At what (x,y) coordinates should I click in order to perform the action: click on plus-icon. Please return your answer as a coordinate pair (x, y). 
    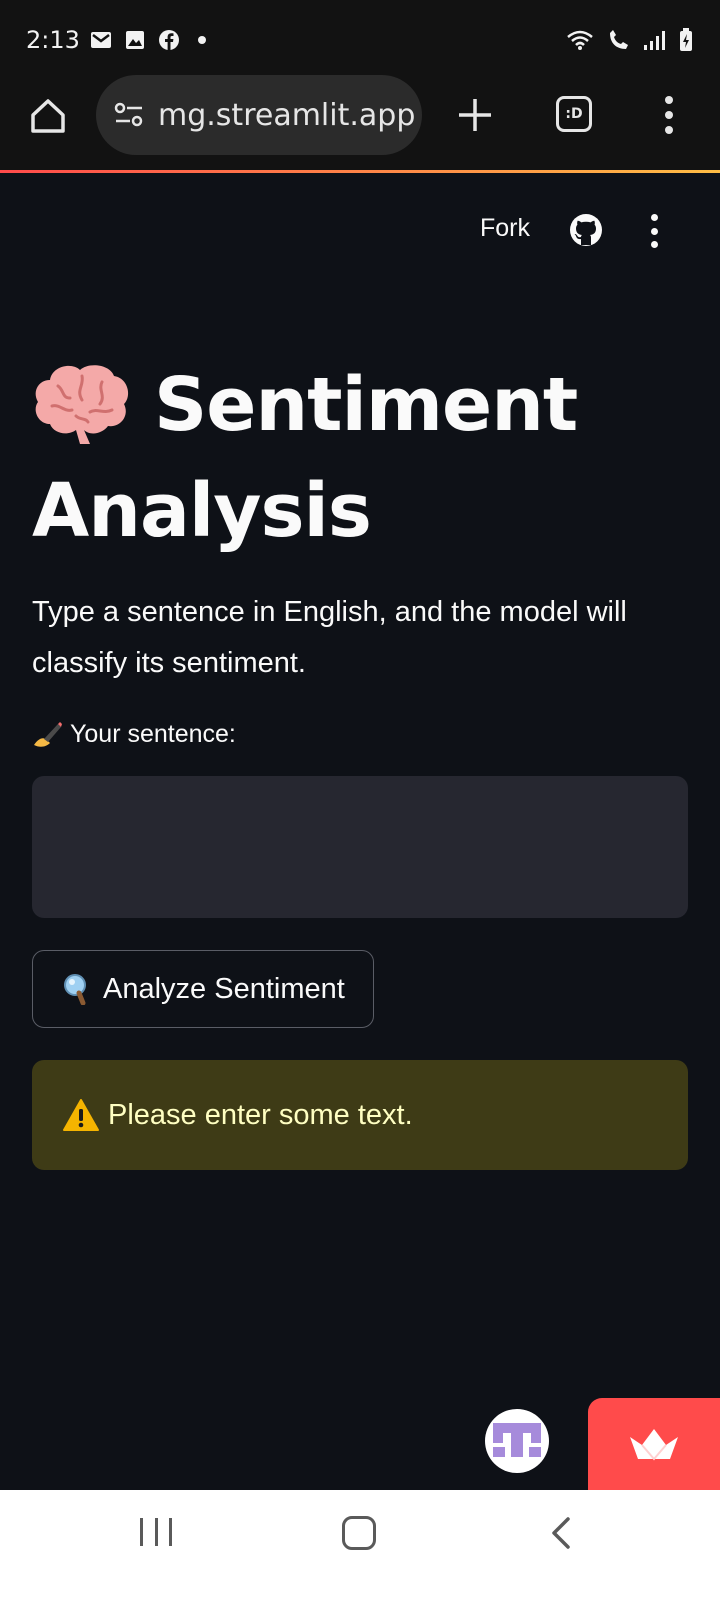
    Looking at the image, I should click on (475, 115).